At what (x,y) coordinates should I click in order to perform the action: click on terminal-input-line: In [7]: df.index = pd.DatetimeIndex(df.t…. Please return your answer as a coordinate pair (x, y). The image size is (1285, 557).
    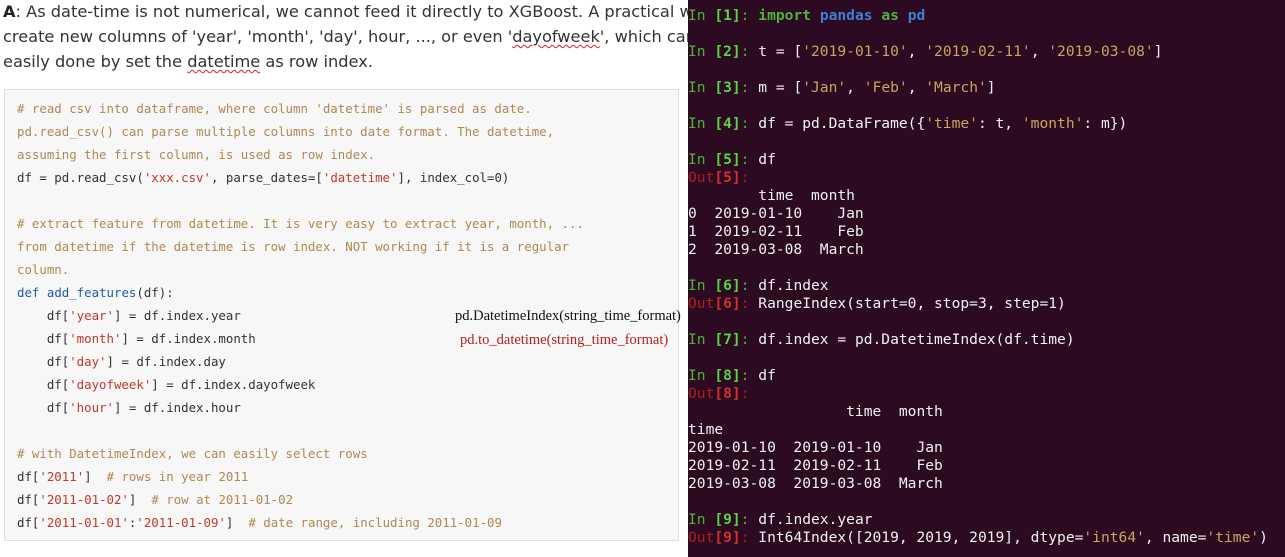
    Looking at the image, I should click on (881, 339).